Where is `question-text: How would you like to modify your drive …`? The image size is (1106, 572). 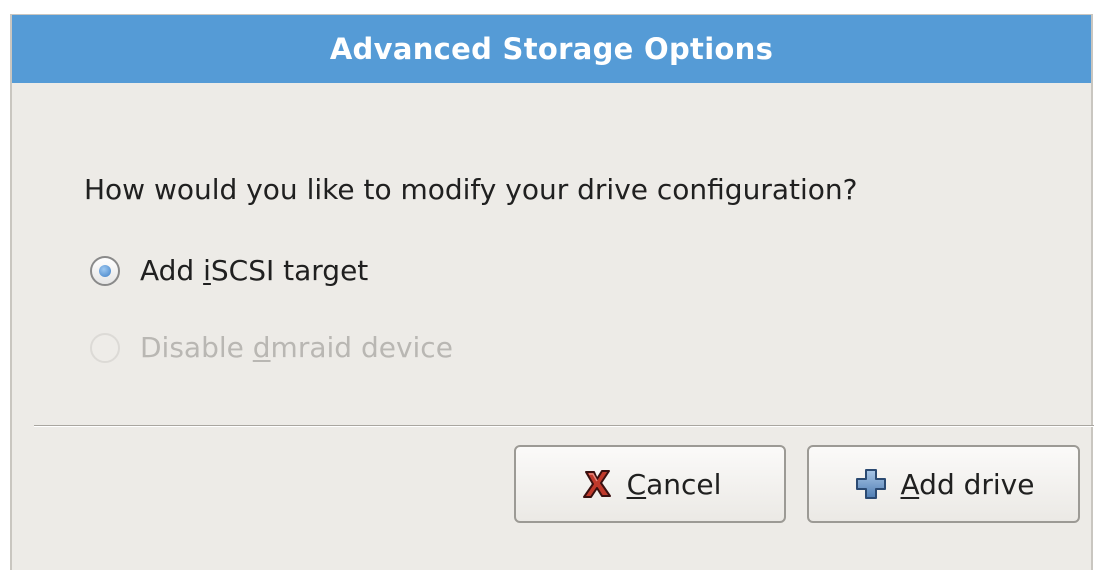
question-text: How would you like to modify your drive … is located at coordinates (471, 189).